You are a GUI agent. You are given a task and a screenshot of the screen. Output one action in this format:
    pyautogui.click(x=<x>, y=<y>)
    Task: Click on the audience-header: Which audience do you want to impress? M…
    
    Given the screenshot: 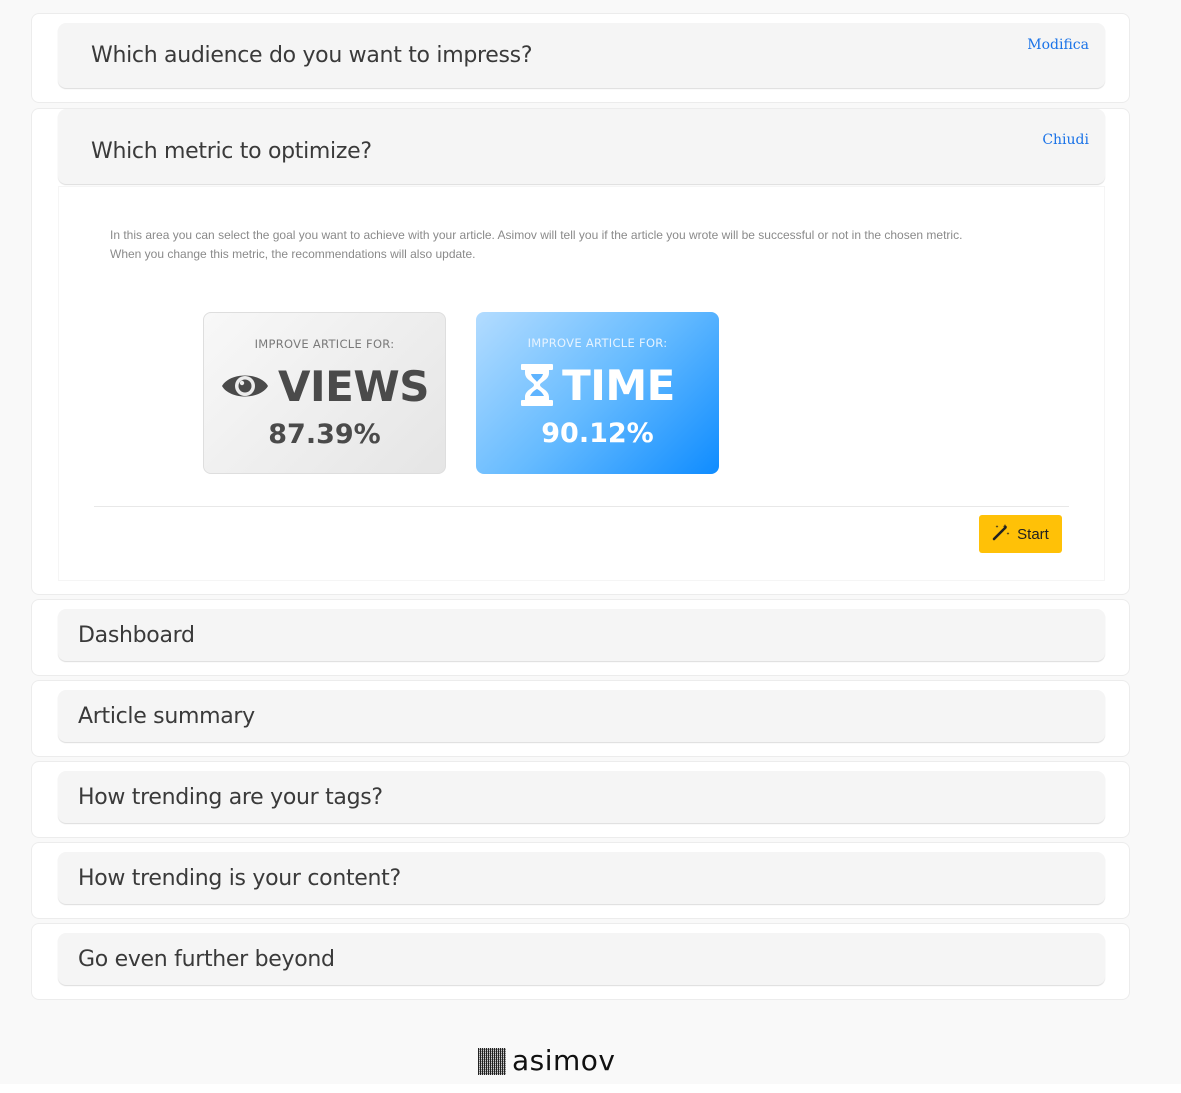 What is the action you would take?
    pyautogui.click(x=581, y=55)
    